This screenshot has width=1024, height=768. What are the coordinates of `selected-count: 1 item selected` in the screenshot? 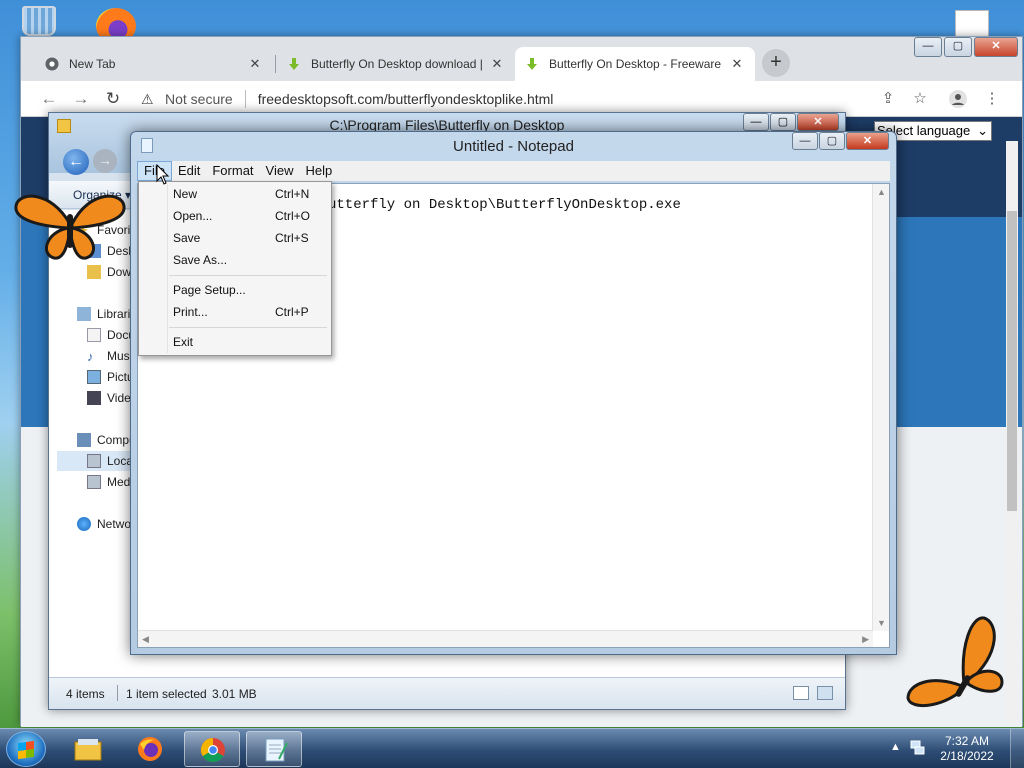 It's located at (166, 694).